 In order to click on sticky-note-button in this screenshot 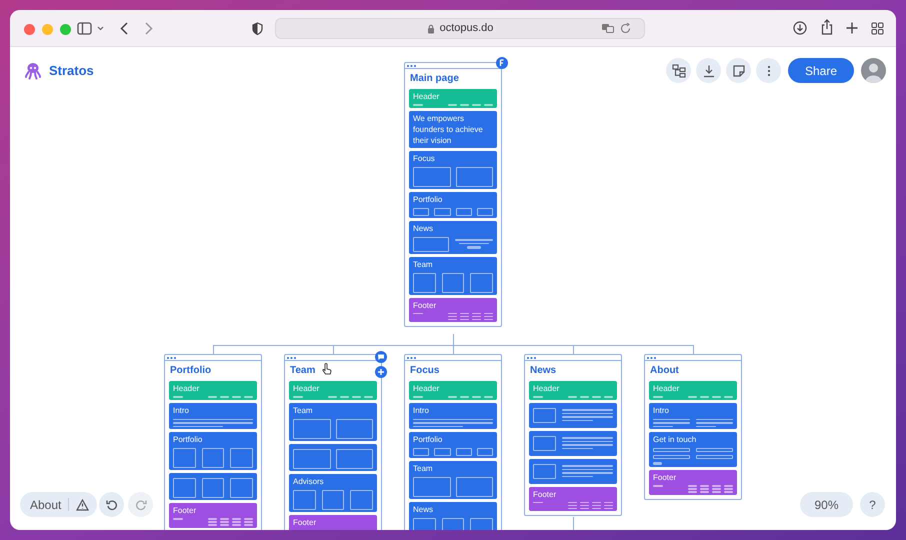, I will do `click(738, 70)`.